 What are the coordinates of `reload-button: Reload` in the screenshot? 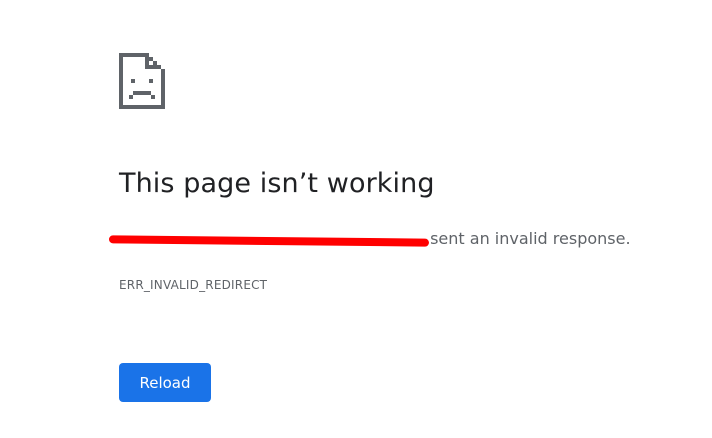 It's located at (165, 382).